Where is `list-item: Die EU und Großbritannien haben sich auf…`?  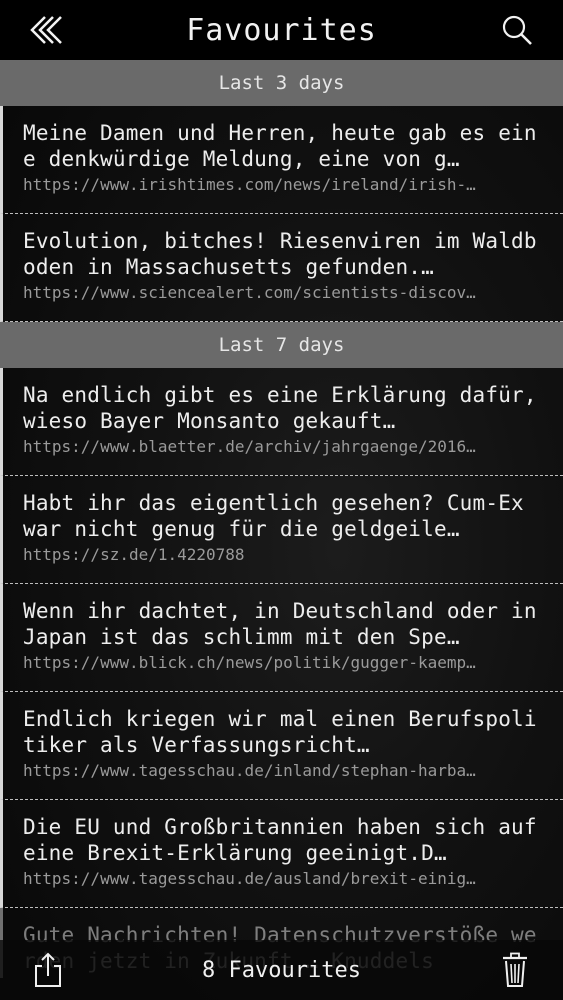 list-item: Die EU und Großbritannien haben sich auf… is located at coordinates (281, 854).